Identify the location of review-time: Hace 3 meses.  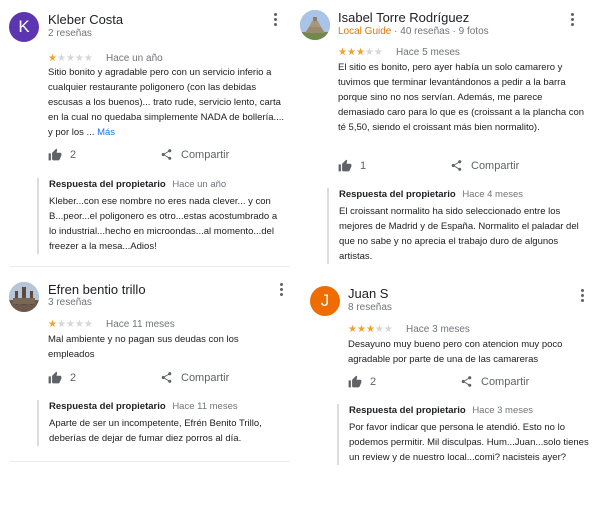
(438, 329).